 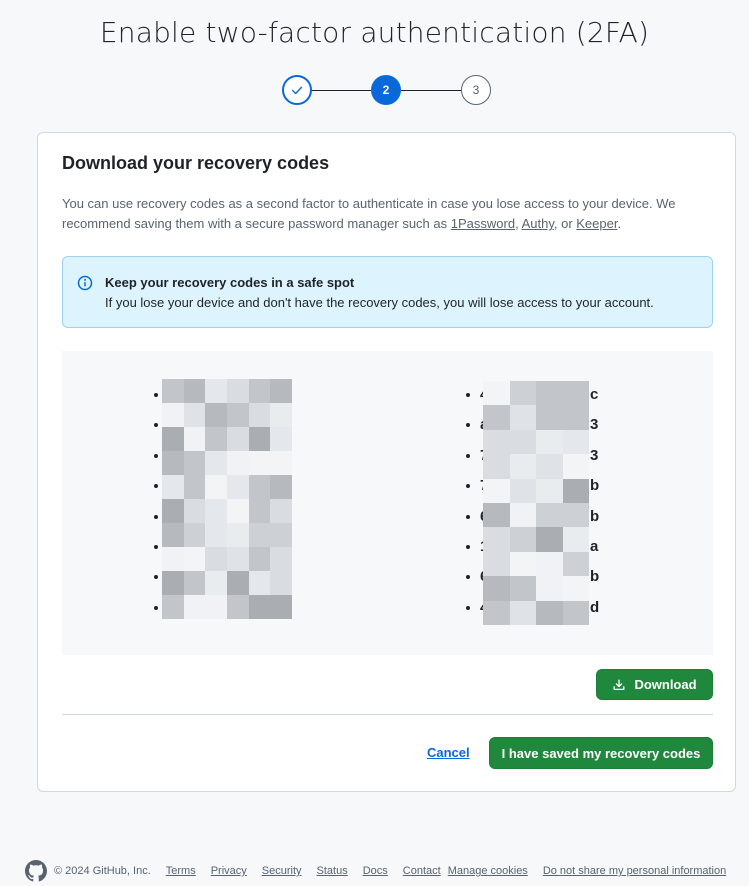 I want to click on separator: , or, so click(x=565, y=223).